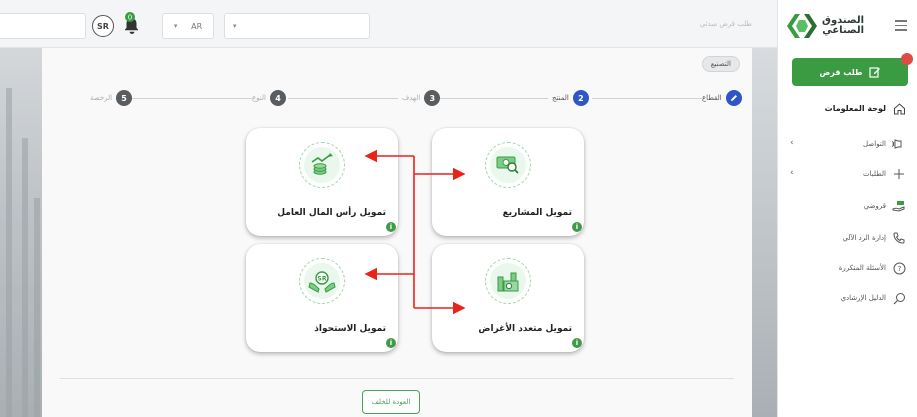  Describe the element at coordinates (862, 268) in the screenshot. I see `sidebar-item-label: الأسئلة المتكررة` at that location.